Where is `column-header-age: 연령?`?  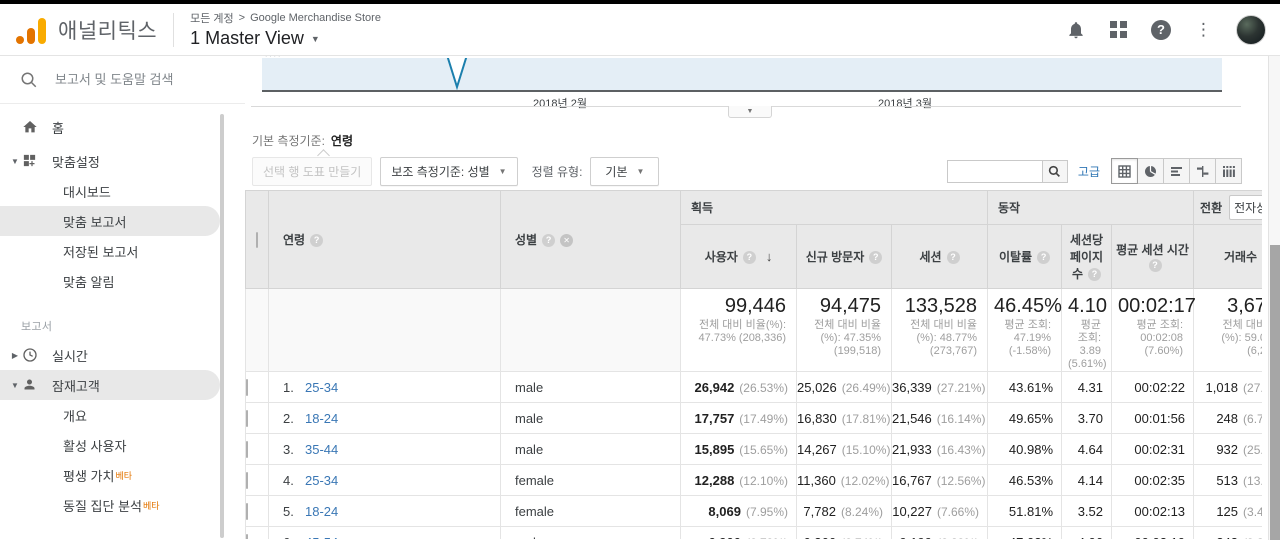
column-header-age: 연령? is located at coordinates (384, 239).